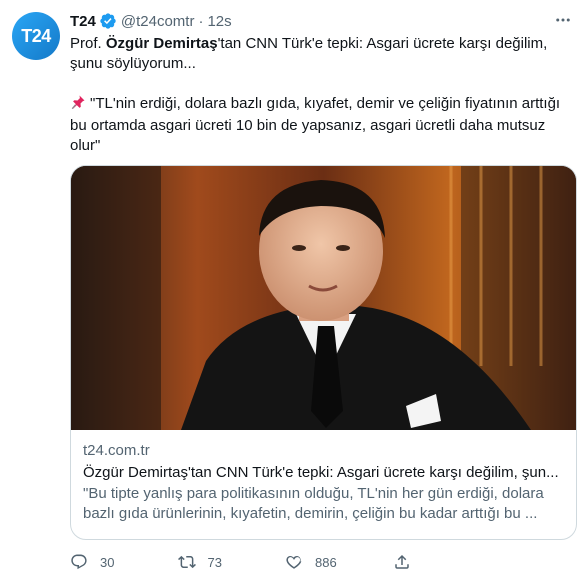 Image resolution: width=587 pixels, height=580 pixels. What do you see at coordinates (116, 450) in the screenshot?
I see `card-domain: t24.com.tr` at bounding box center [116, 450].